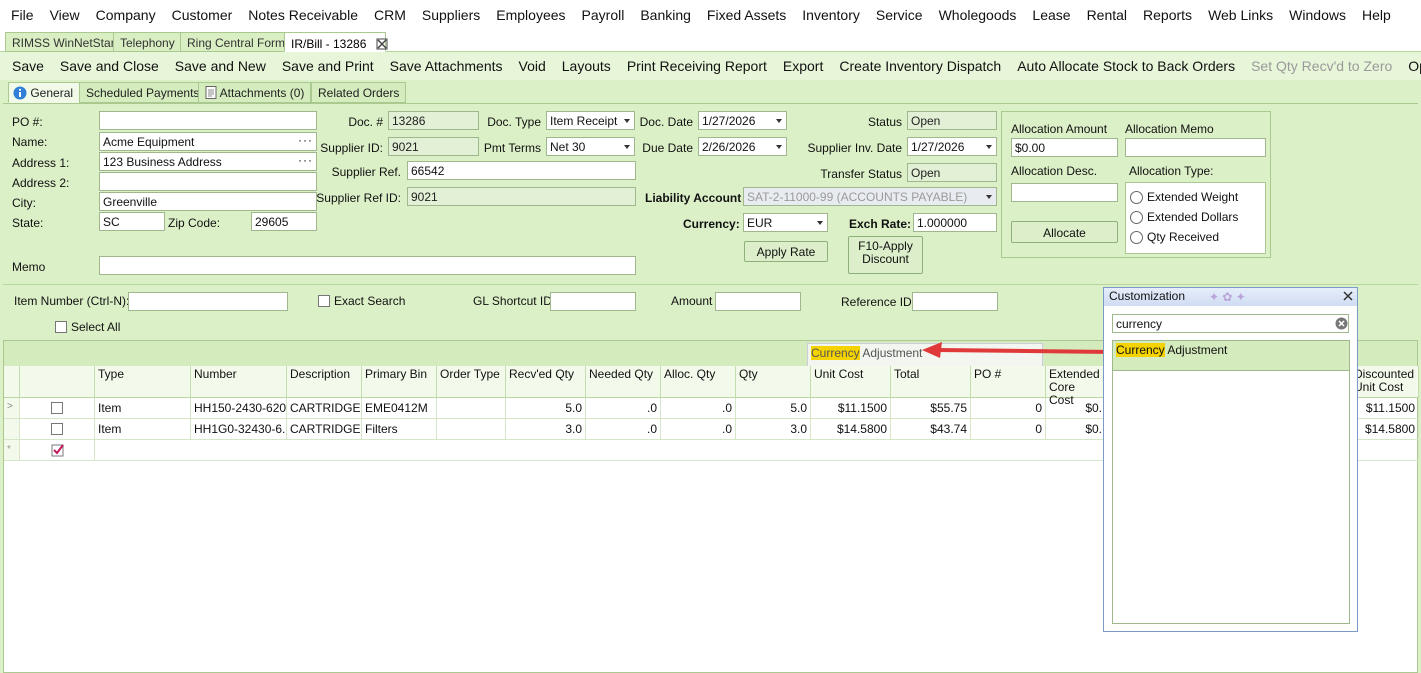  What do you see at coordinates (851, 408) in the screenshot?
I see `cell-unit-cost: $11.1500` at bounding box center [851, 408].